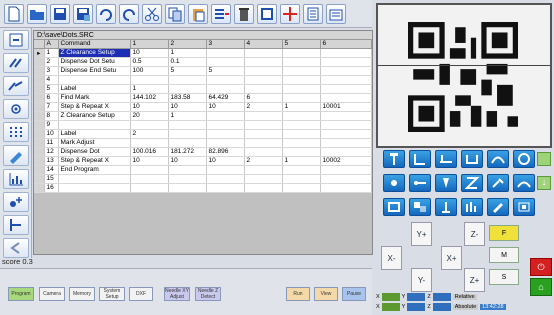  I want to click on table-row: ▸ 1 Z Clearance Setup 10 1, so click(203, 53).